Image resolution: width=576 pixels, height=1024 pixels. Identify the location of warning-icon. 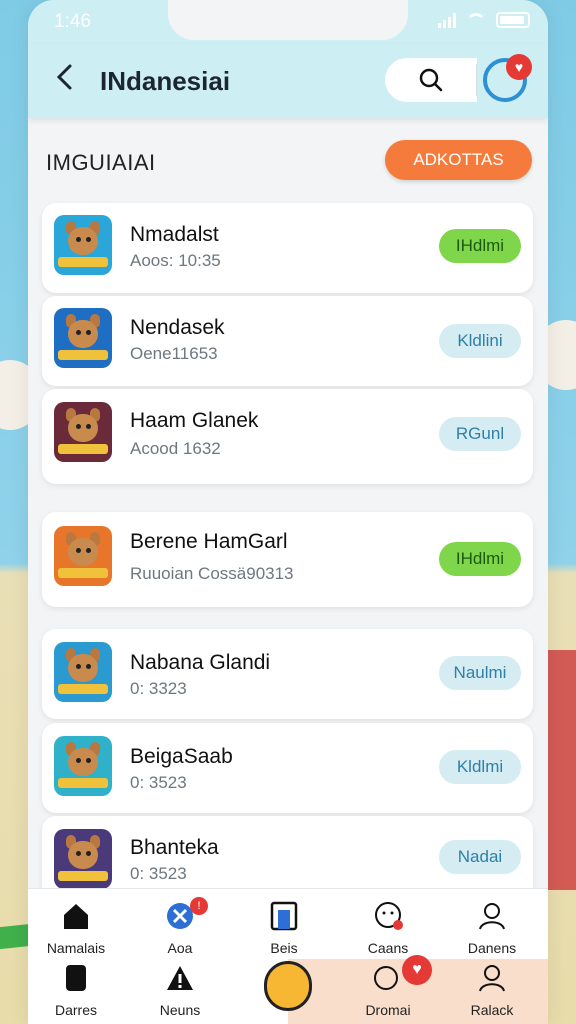
(180, 978).